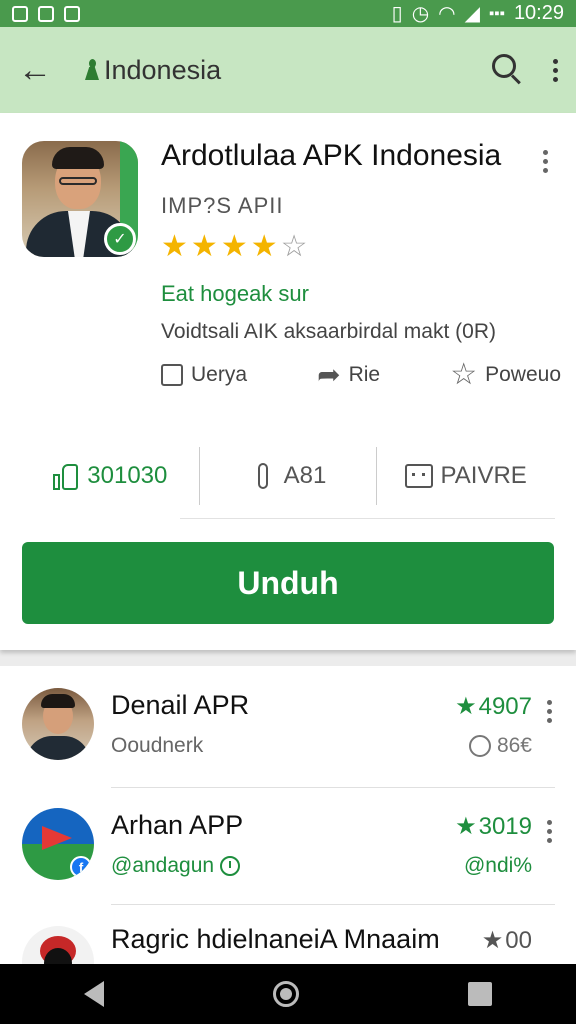  I want to click on system-nav-bar, so click(288, 994).